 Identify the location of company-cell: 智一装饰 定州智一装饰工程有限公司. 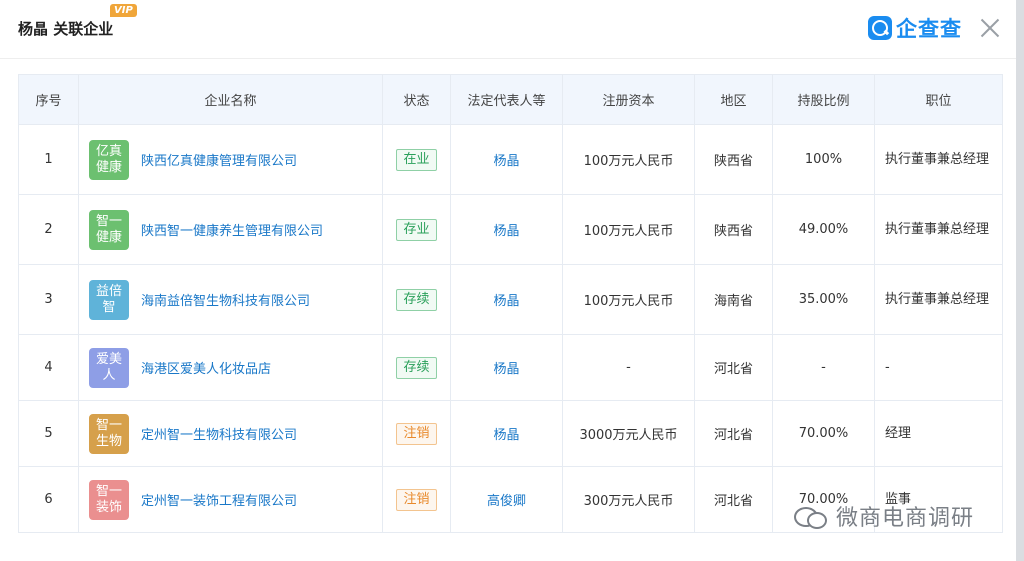
(230, 499).